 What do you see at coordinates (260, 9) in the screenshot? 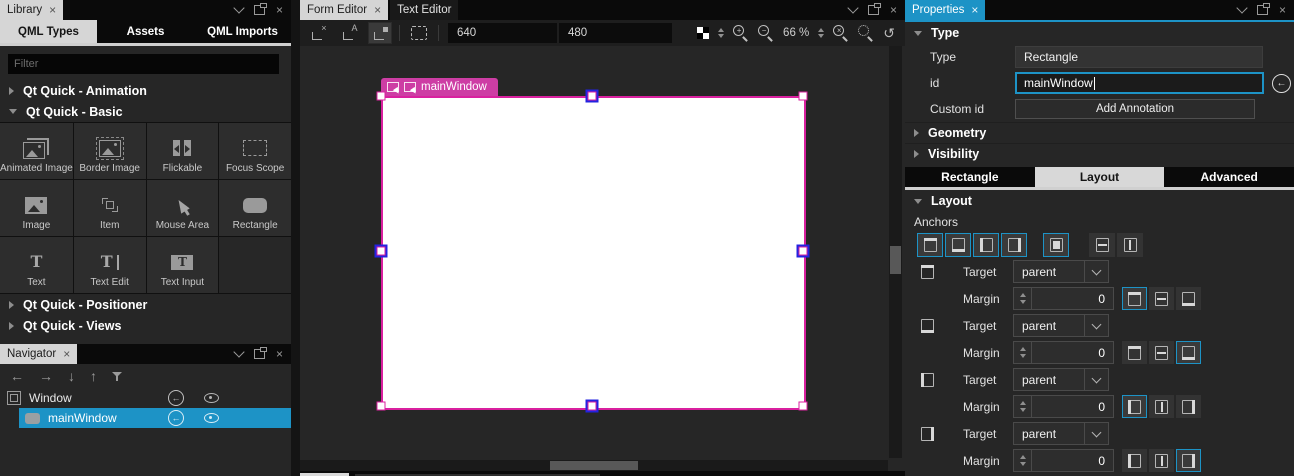
I see `float-window-icon` at bounding box center [260, 9].